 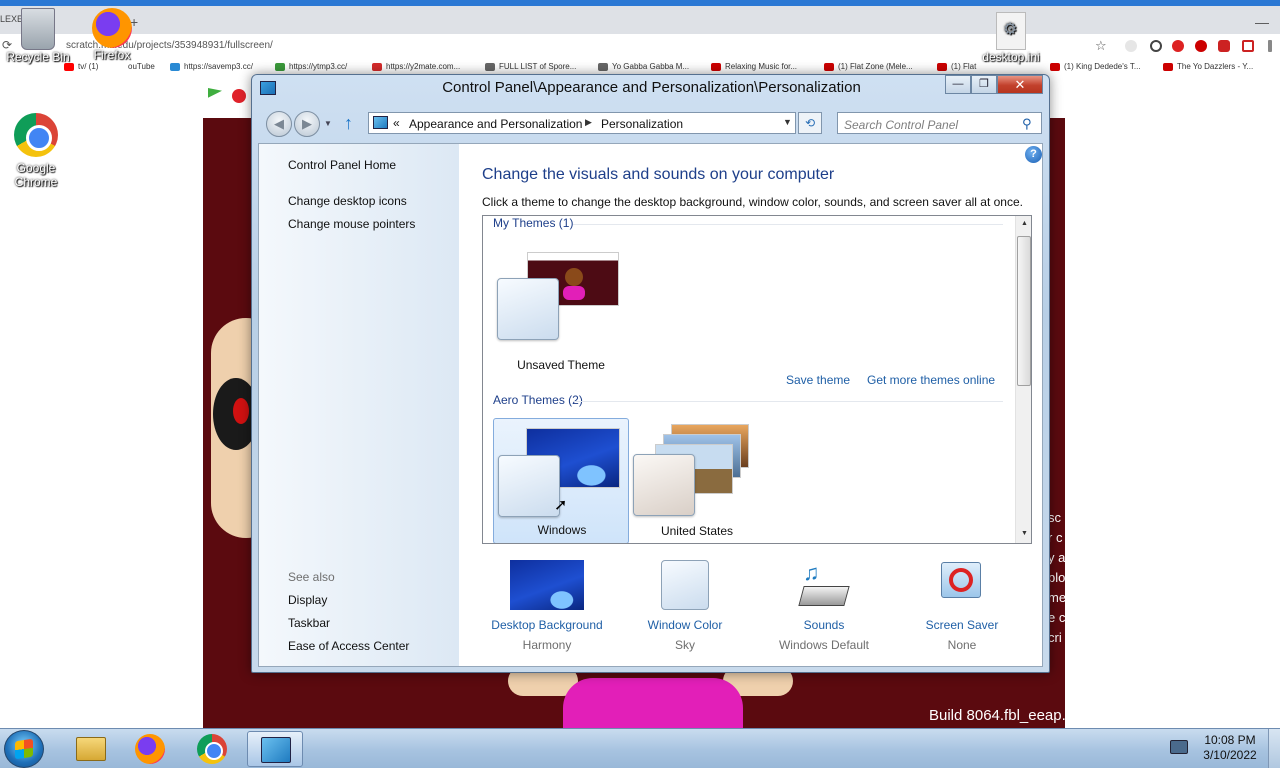 I want to click on sounds-option: ♫ Sounds Windows Default, so click(x=824, y=606).